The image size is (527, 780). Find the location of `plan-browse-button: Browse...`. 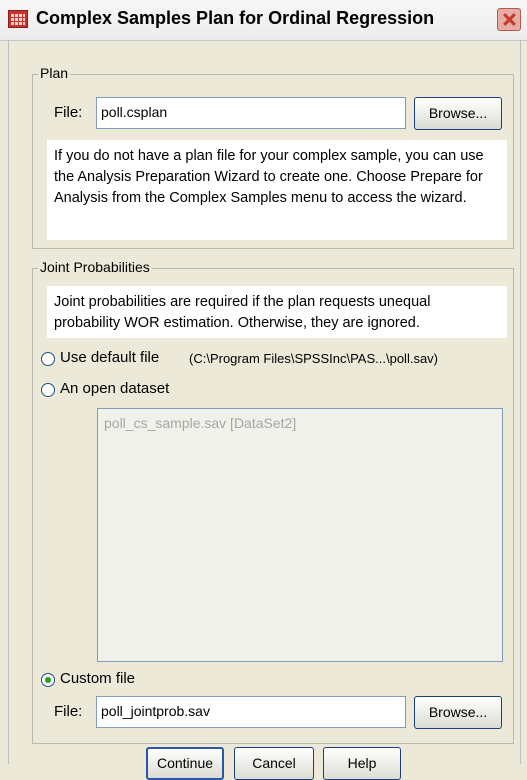

plan-browse-button: Browse... is located at coordinates (458, 113).